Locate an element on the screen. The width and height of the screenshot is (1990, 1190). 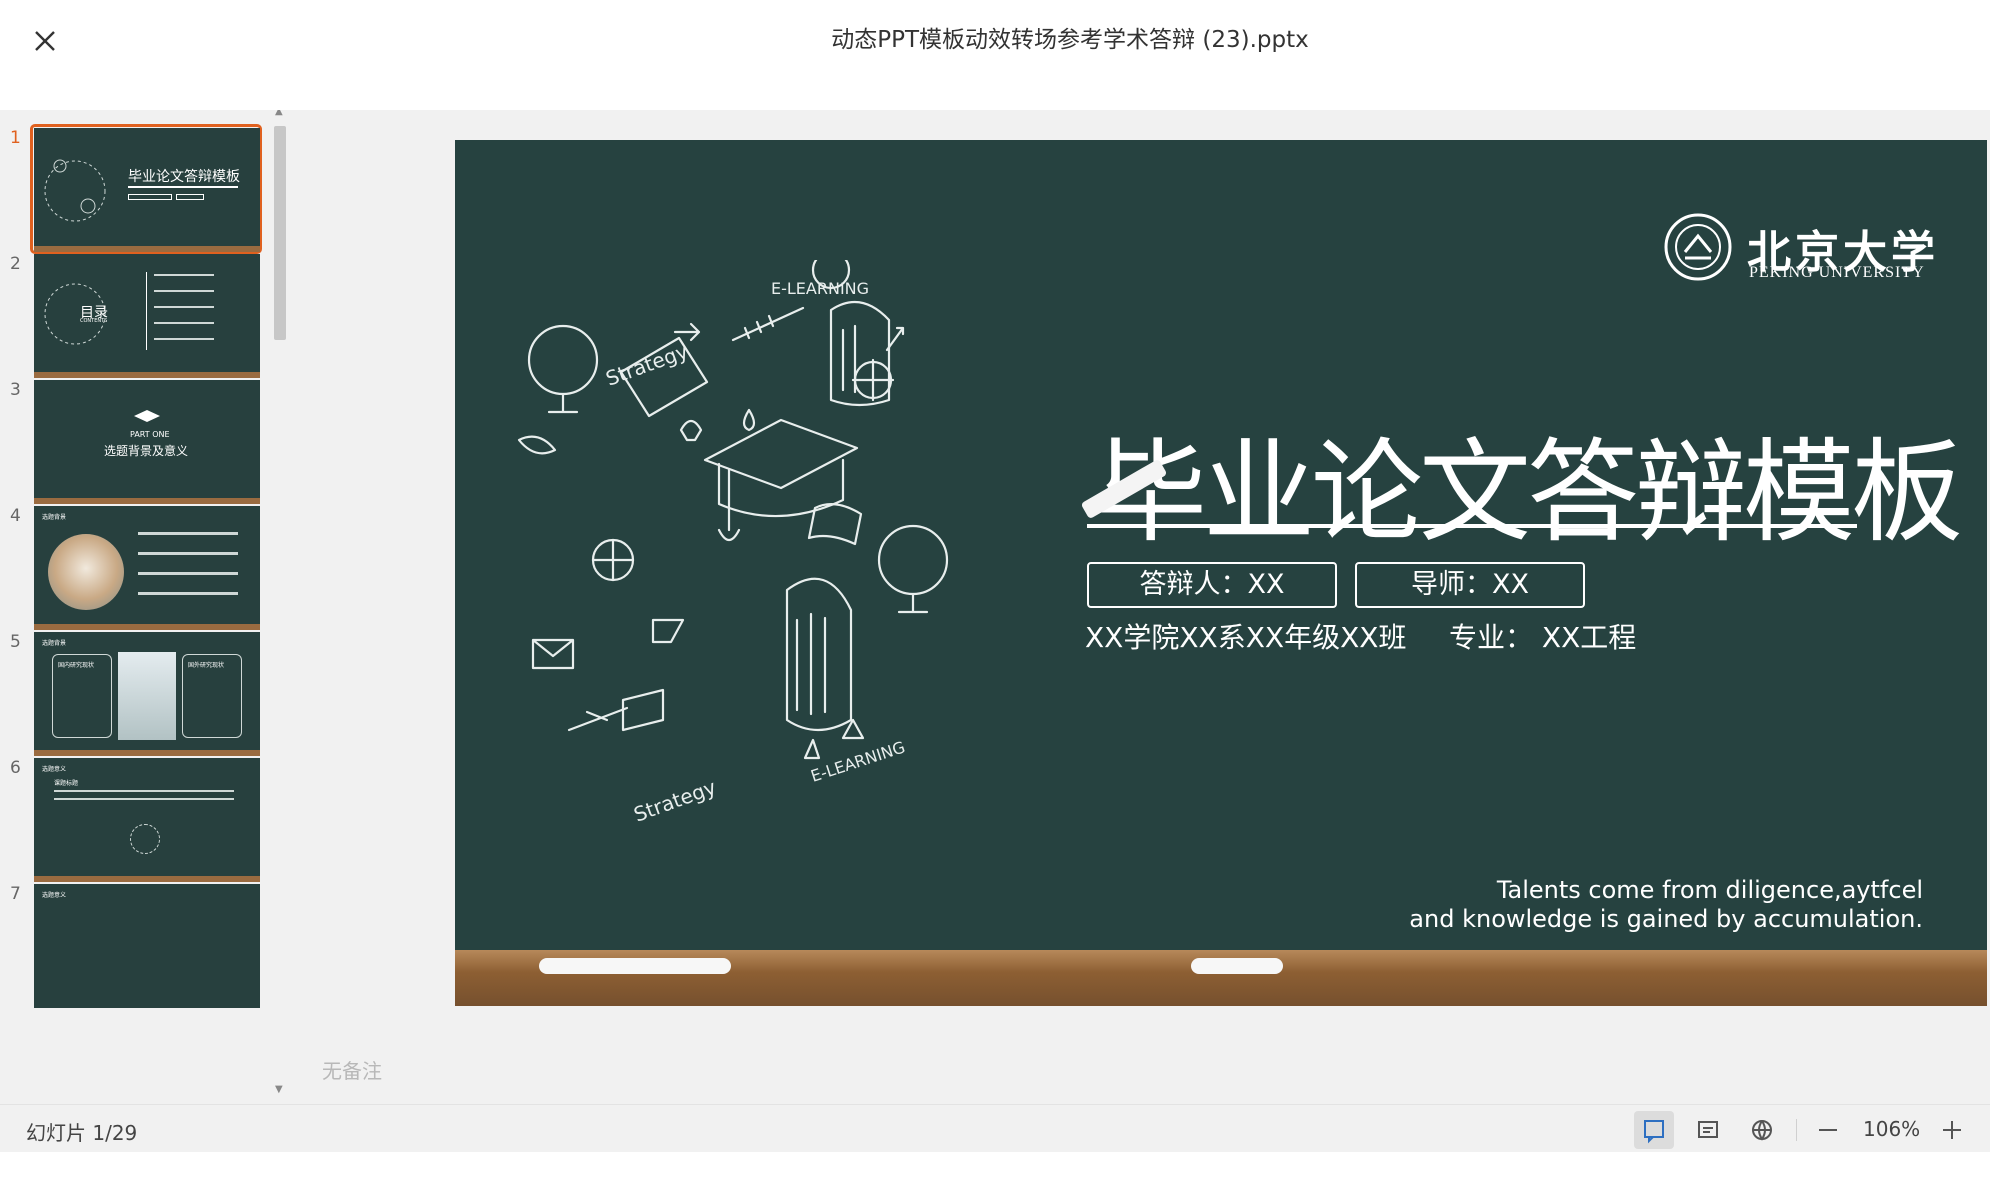
thumbnail-frame: 目录 CONTENTS is located at coordinates (146, 315).